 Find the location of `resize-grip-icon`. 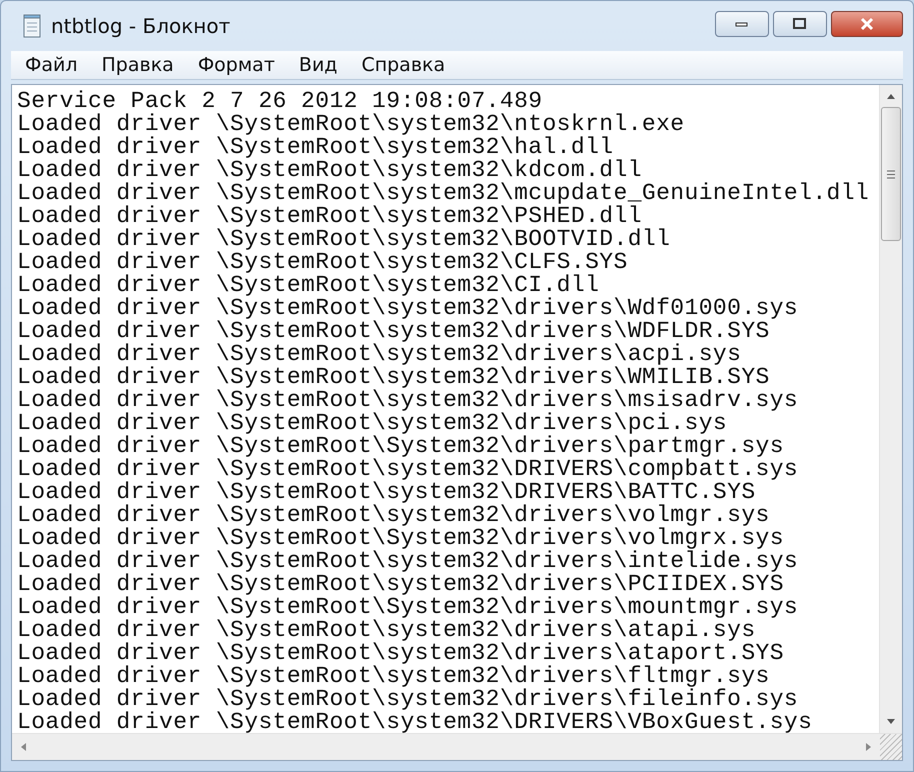

resize-grip-icon is located at coordinates (891, 747).